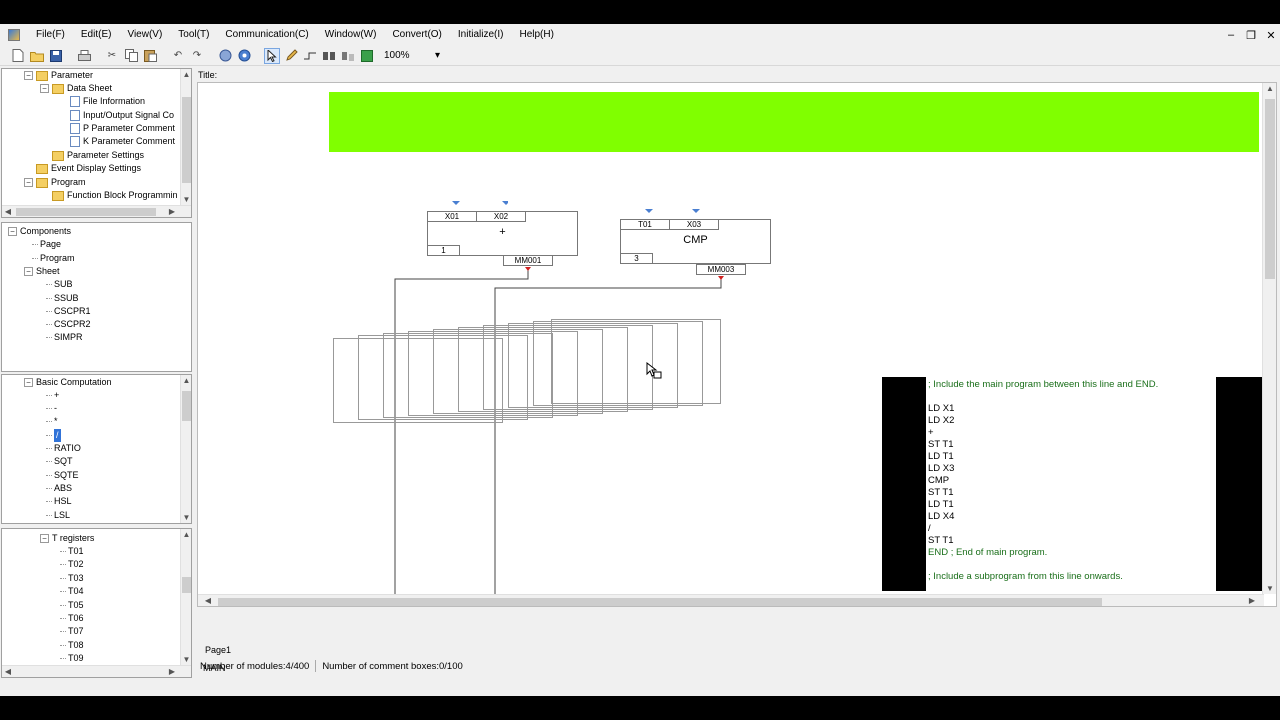 The width and height of the screenshot is (1280, 720). I want to click on menu-view: View(V), so click(144, 35).